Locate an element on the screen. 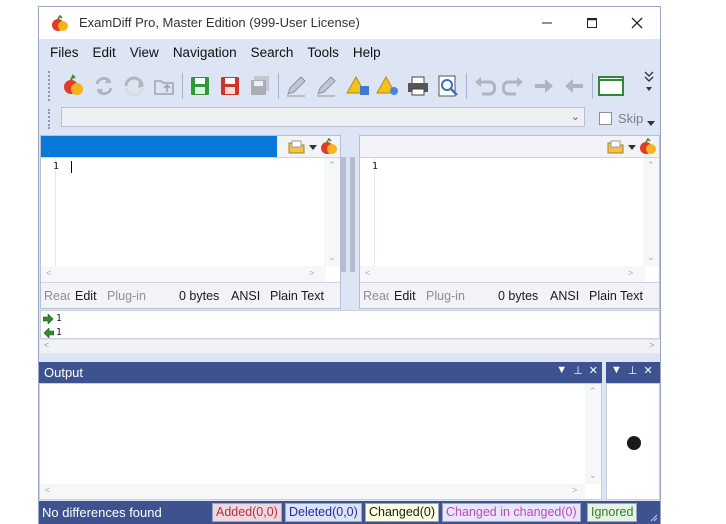  changed-count-badge: Changed(0) is located at coordinates (402, 512).